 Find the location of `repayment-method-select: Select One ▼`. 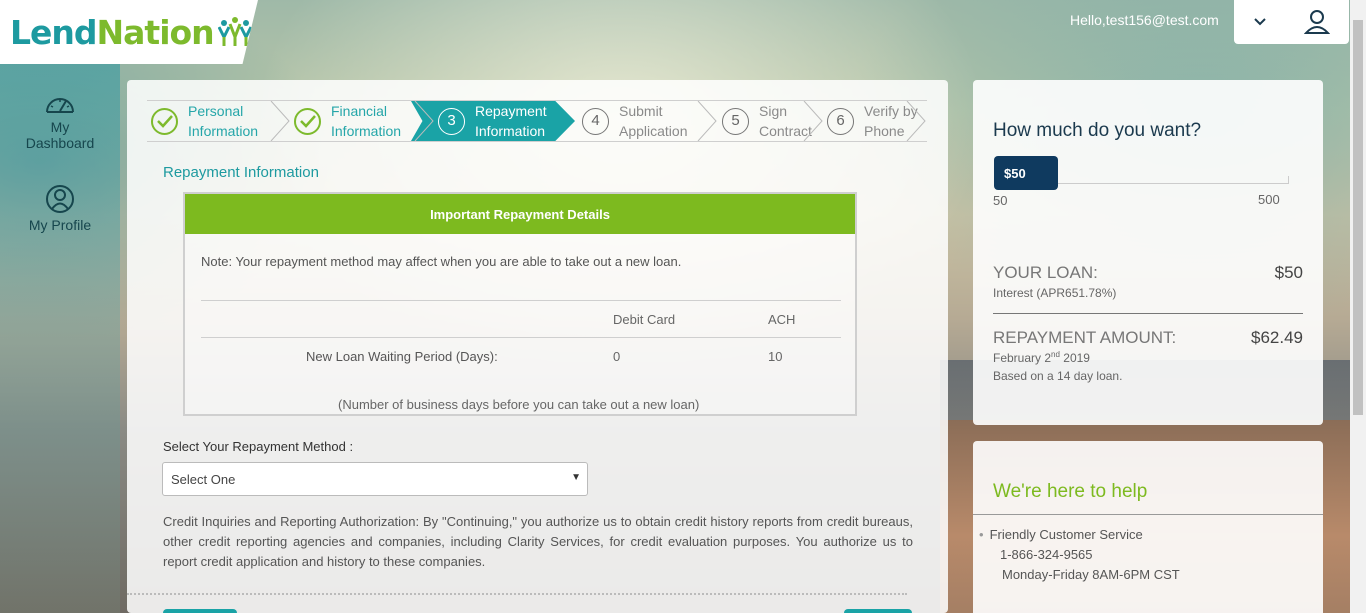

repayment-method-select: Select One ▼ is located at coordinates (375, 479).